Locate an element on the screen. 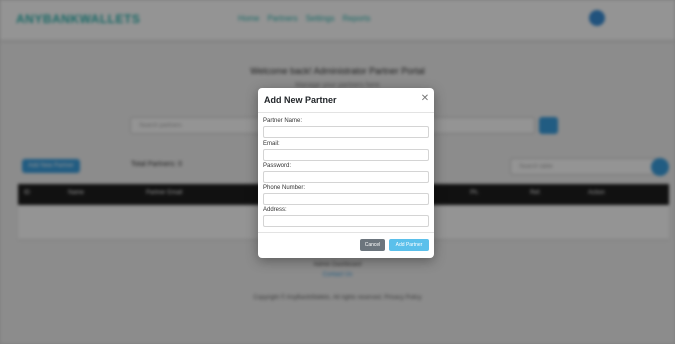  footer-divider is located at coordinates (346, 232).